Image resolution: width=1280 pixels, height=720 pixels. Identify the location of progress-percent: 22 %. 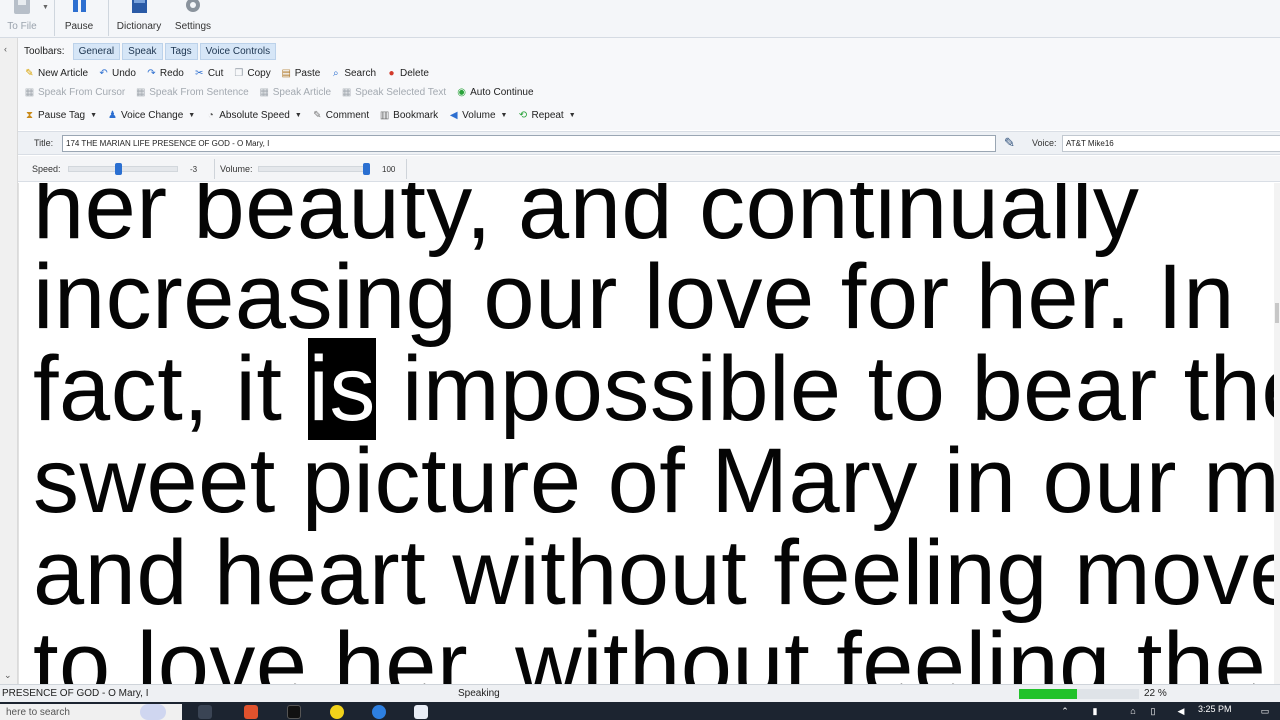
(1155, 693).